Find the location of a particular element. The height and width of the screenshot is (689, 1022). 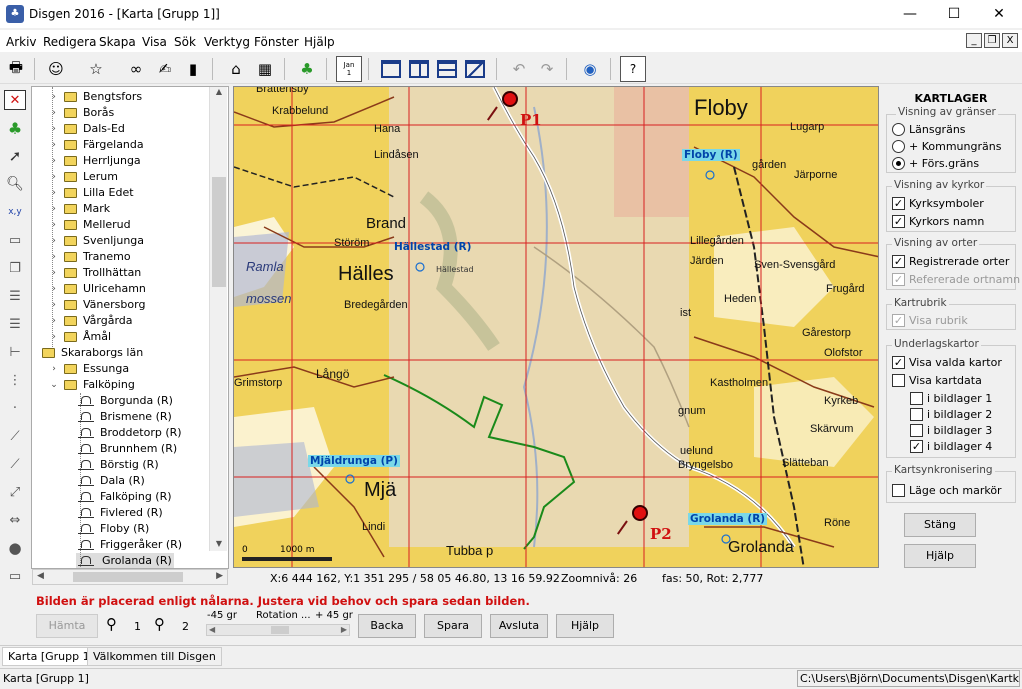

fetch-button: Hämta is located at coordinates (67, 626).